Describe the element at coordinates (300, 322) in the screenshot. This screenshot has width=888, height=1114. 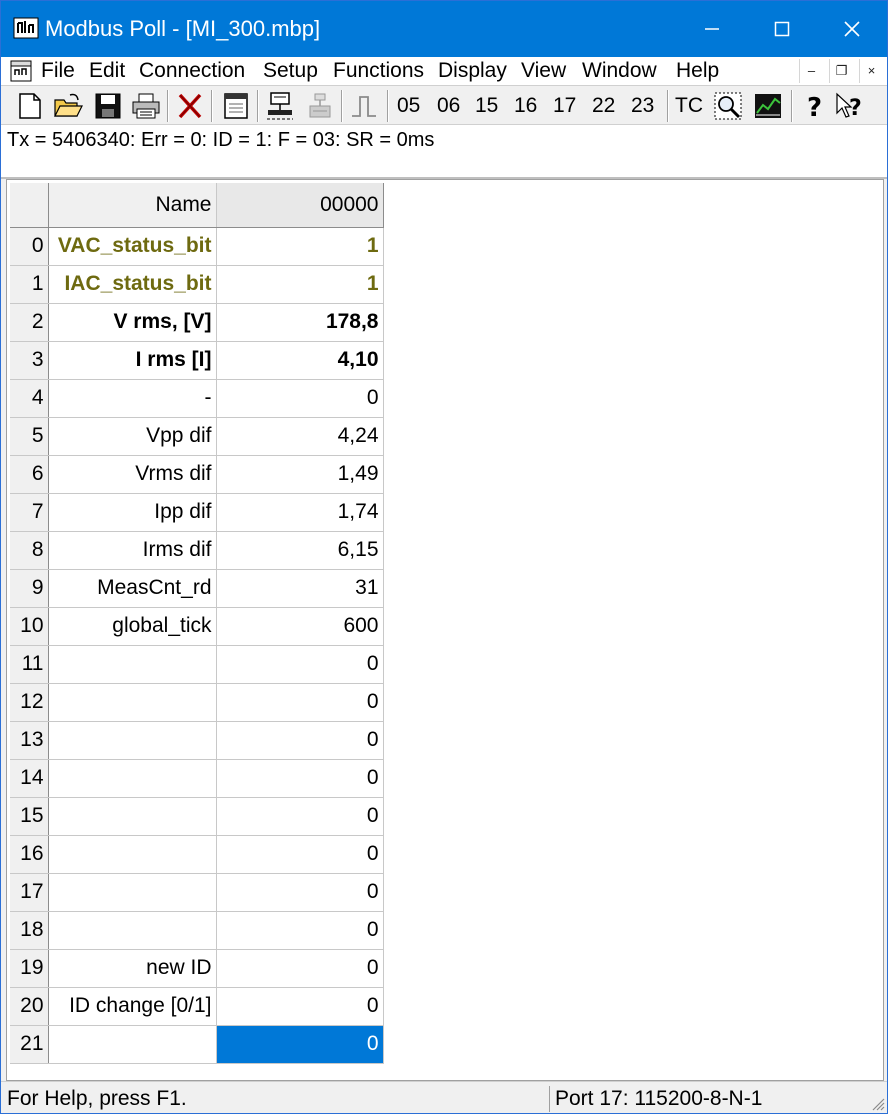
I see `register-value-cell: 178,8` at that location.